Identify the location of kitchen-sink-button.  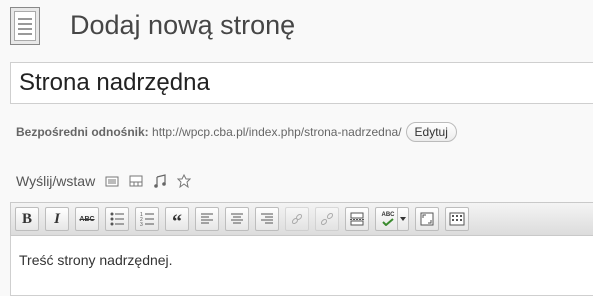
(457, 219).